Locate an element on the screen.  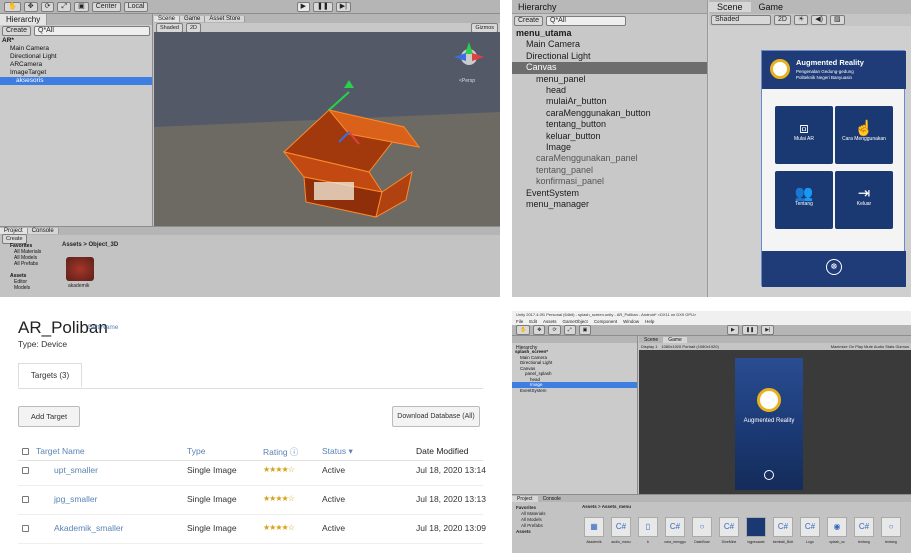
menu-item: GameObject is located at coordinates (575, 321).